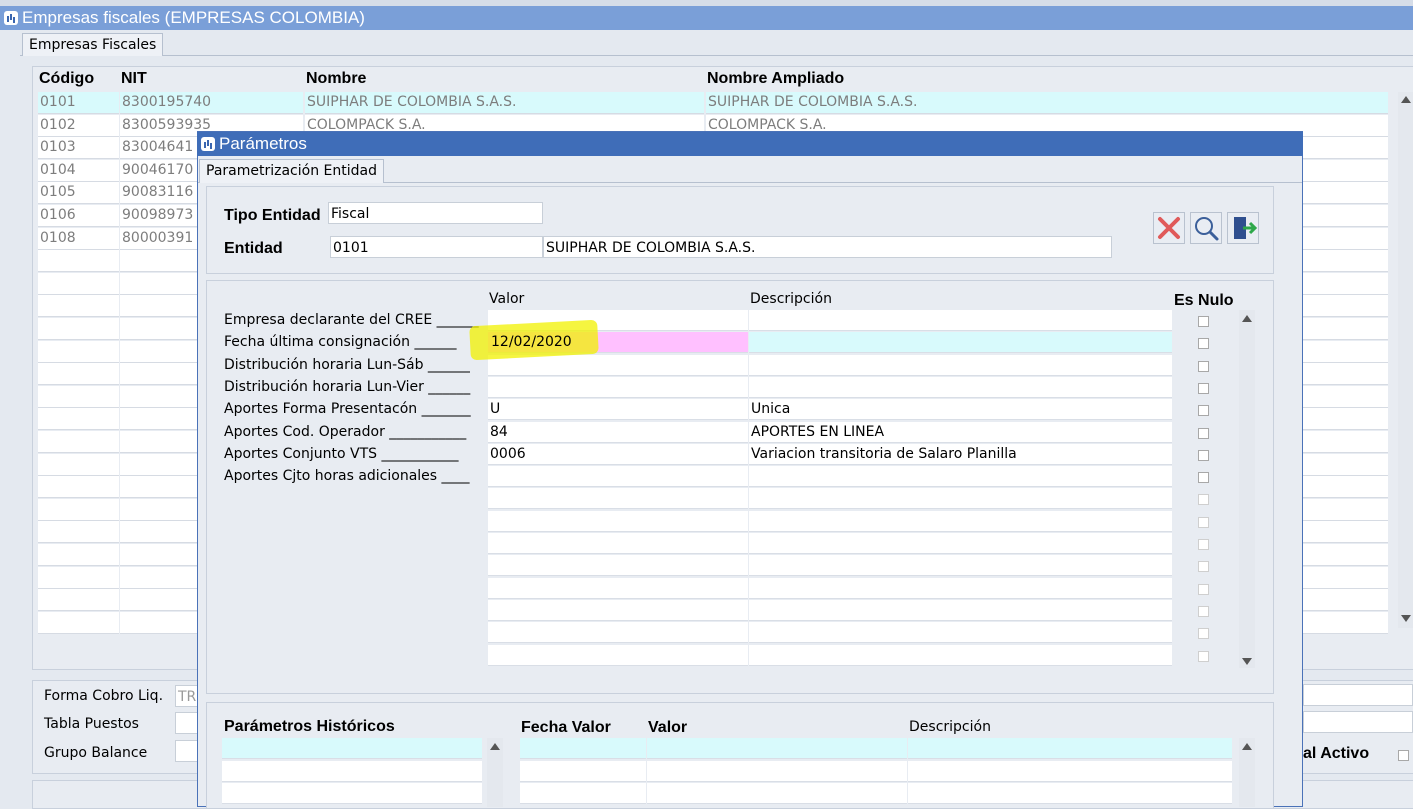 Image resolution: width=1413 pixels, height=809 pixels. What do you see at coordinates (78, 238) in the screenshot?
I see `grid-cell: 0108` at bounding box center [78, 238].